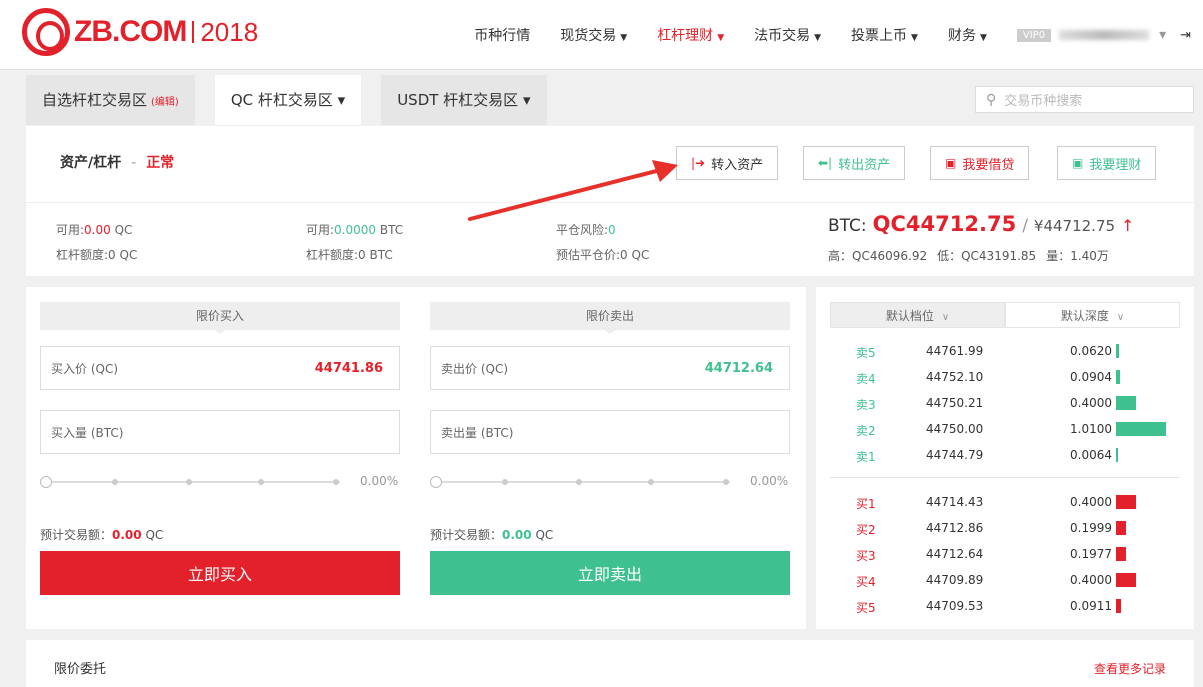 The height and width of the screenshot is (687, 1203). Describe the element at coordinates (610, 318) in the screenshot. I see `sell-tab: 限价卖出` at that location.